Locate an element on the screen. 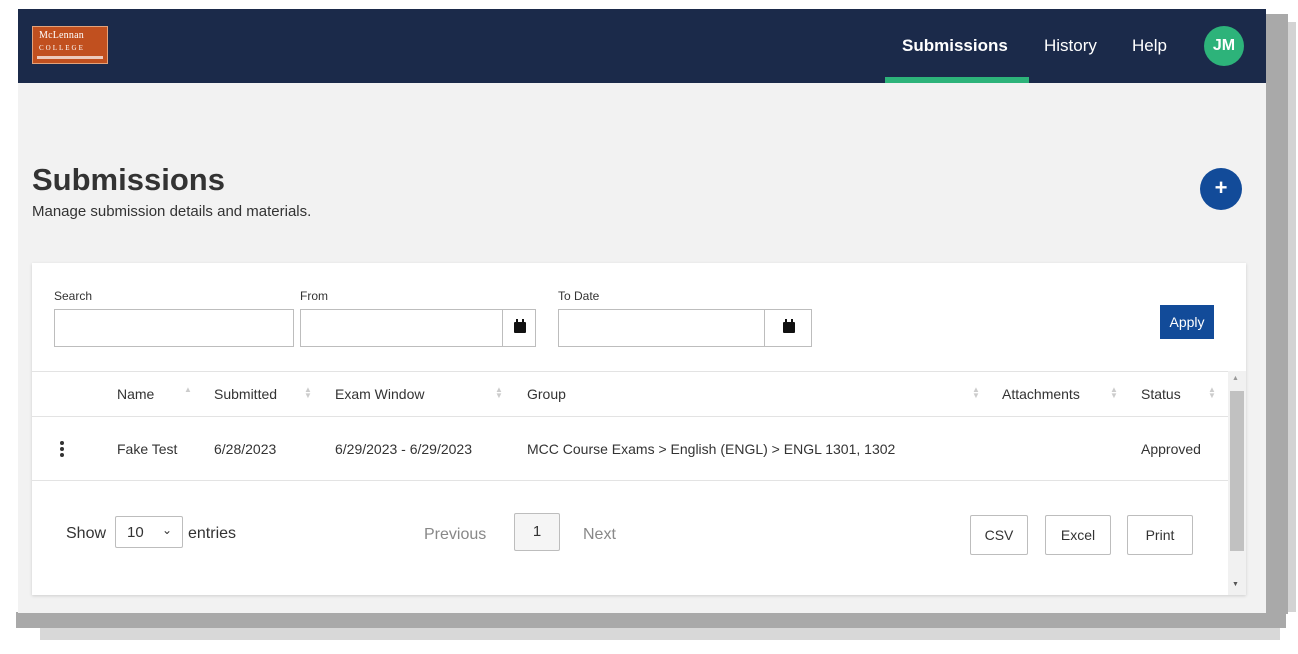 This screenshot has width=1298, height=654. column-header-status: Status is located at coordinates (1161, 394).